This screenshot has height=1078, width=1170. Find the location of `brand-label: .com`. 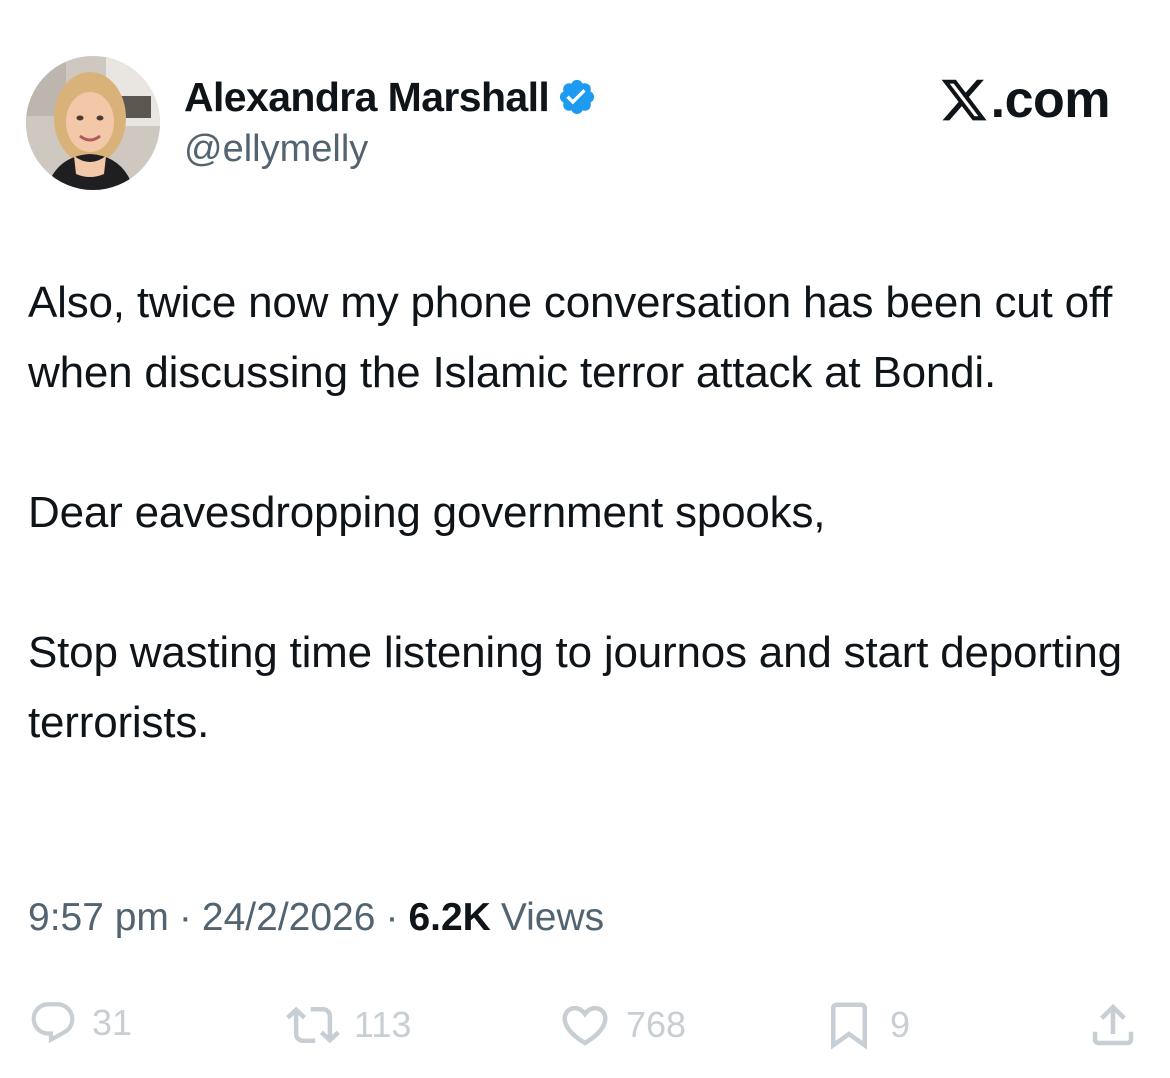

brand-label: .com is located at coordinates (1050, 100).